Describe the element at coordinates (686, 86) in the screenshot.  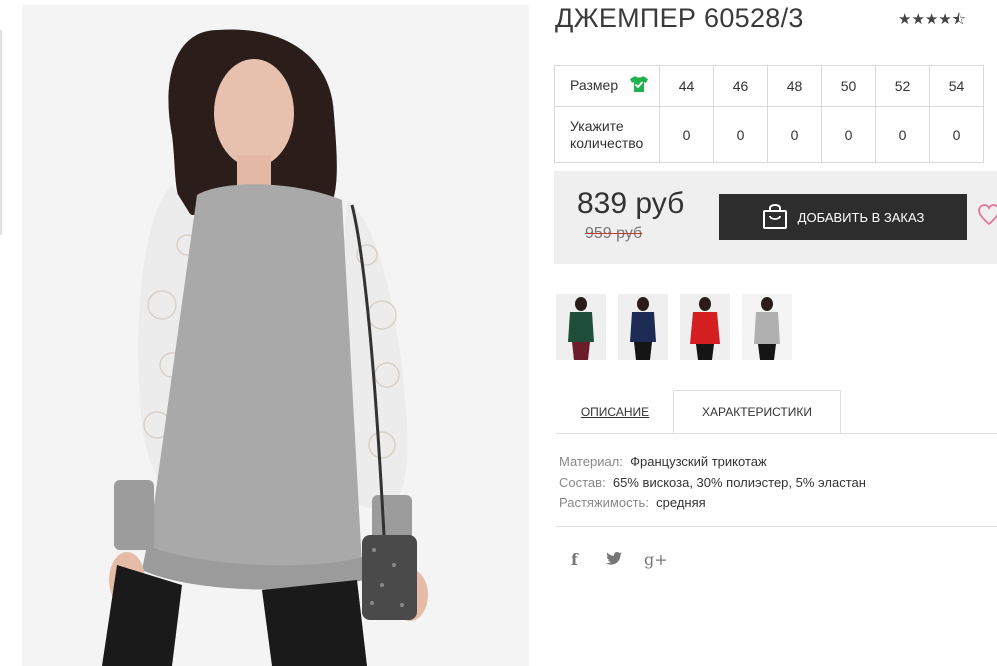
I see `size-44: 44` at that location.